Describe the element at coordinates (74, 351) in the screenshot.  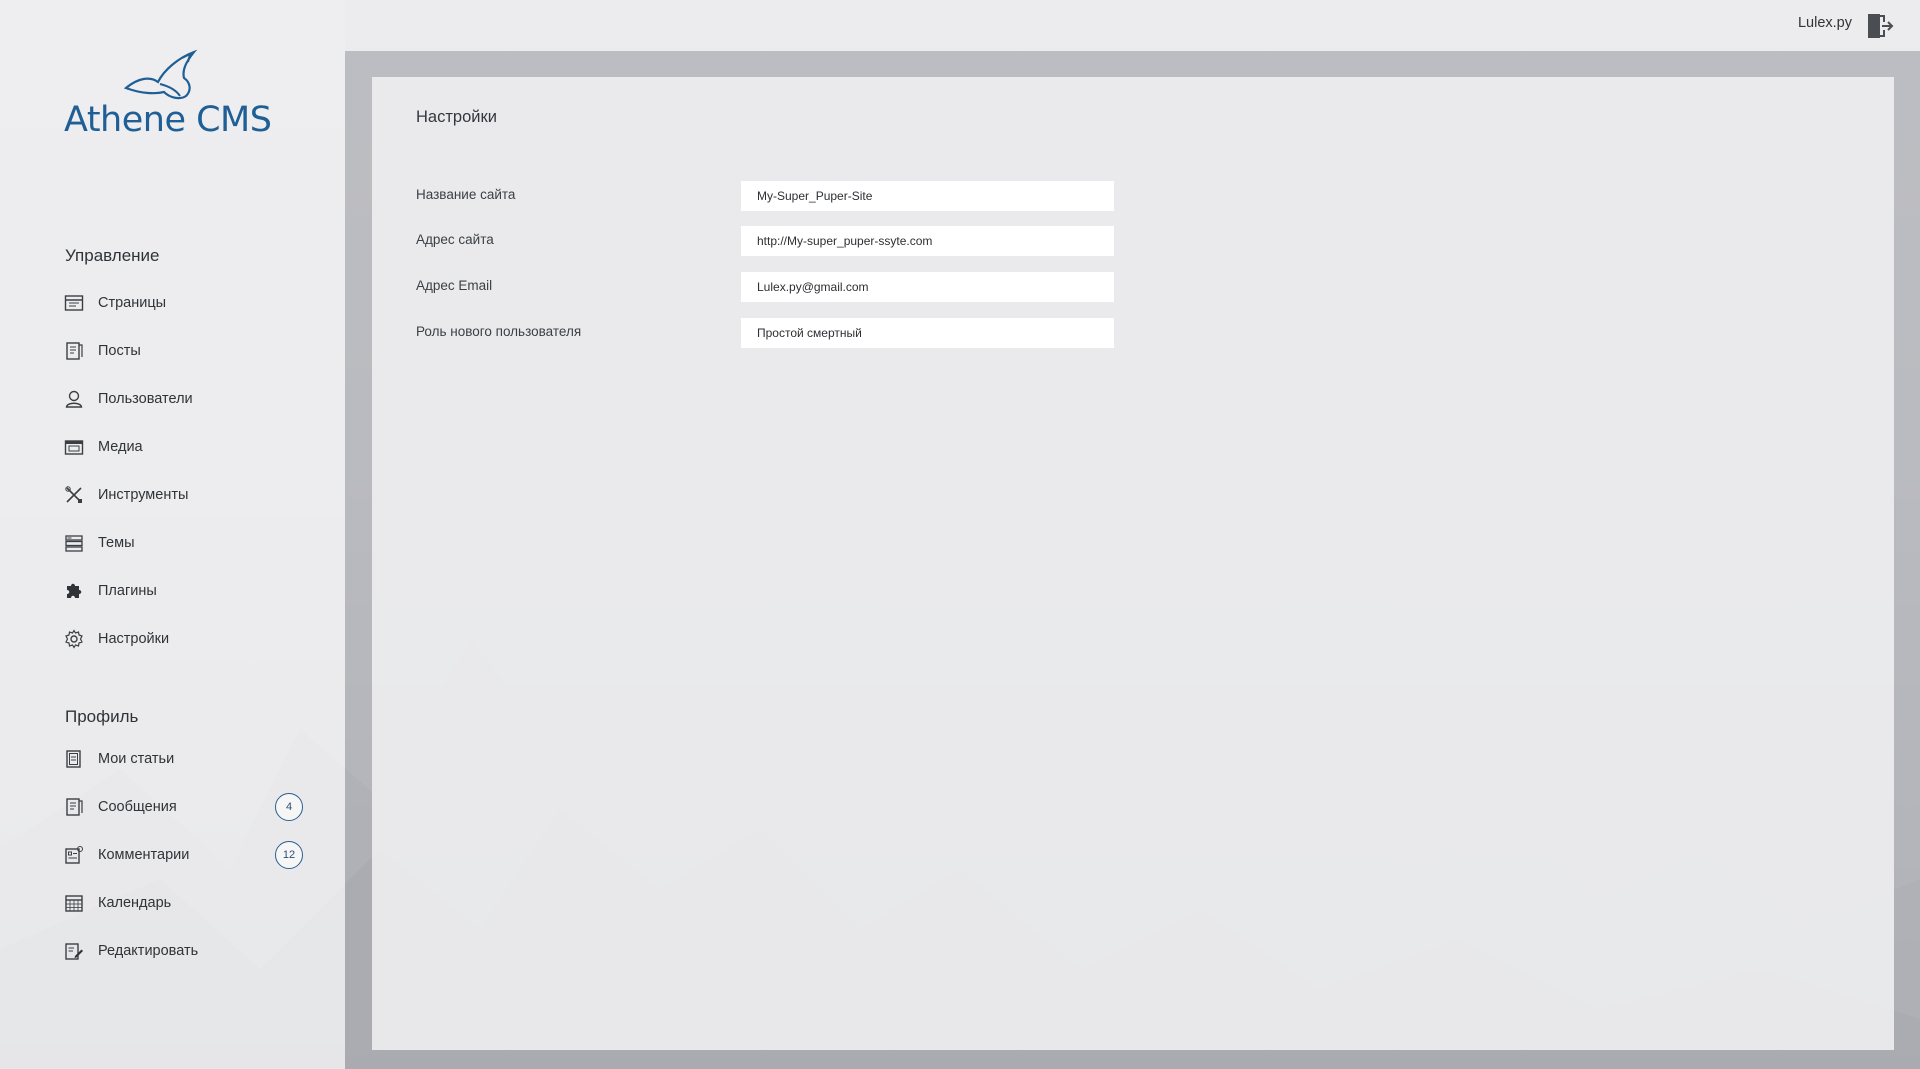
I see `posts-icon` at that location.